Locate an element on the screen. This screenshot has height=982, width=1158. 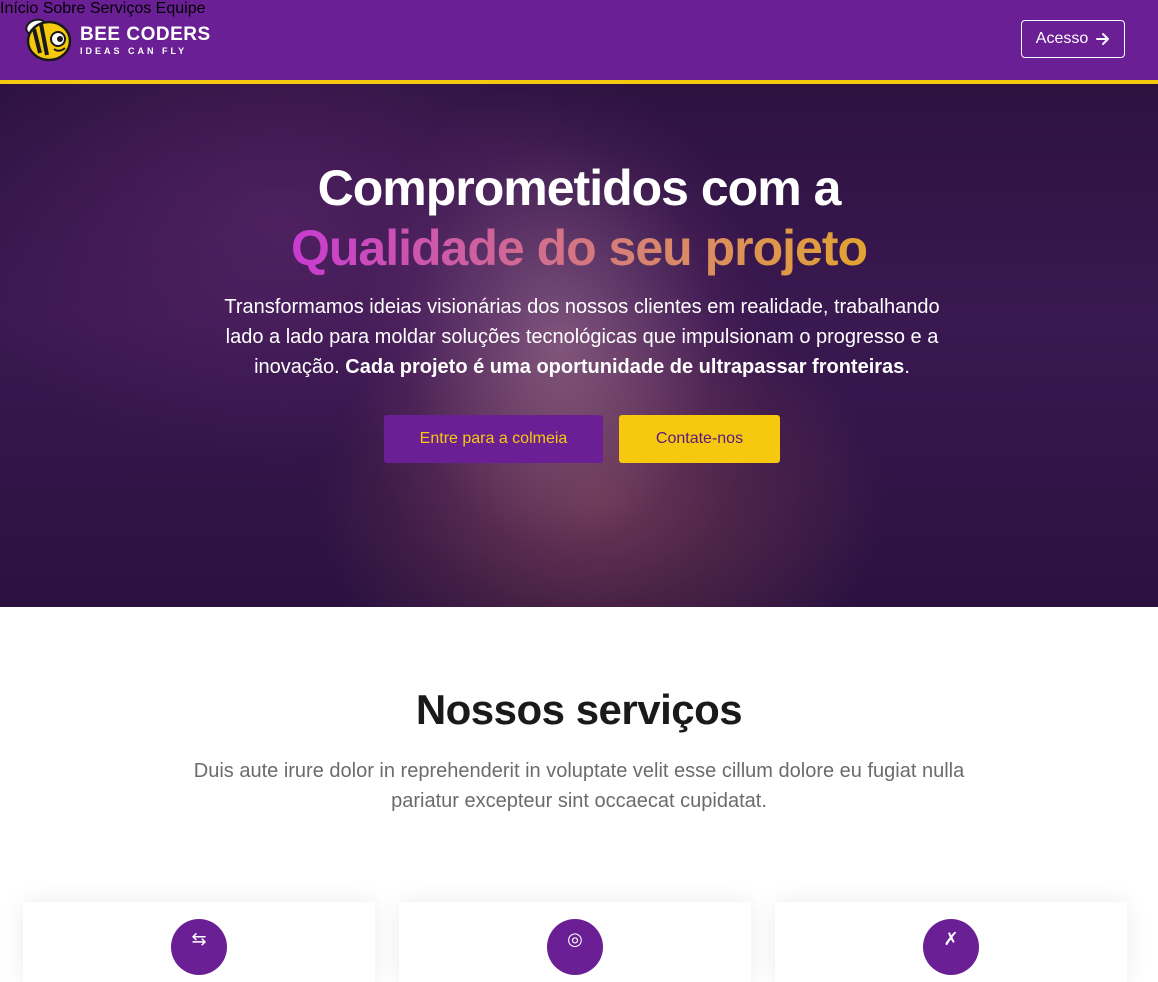
target-icon: ◎ is located at coordinates (575, 947).